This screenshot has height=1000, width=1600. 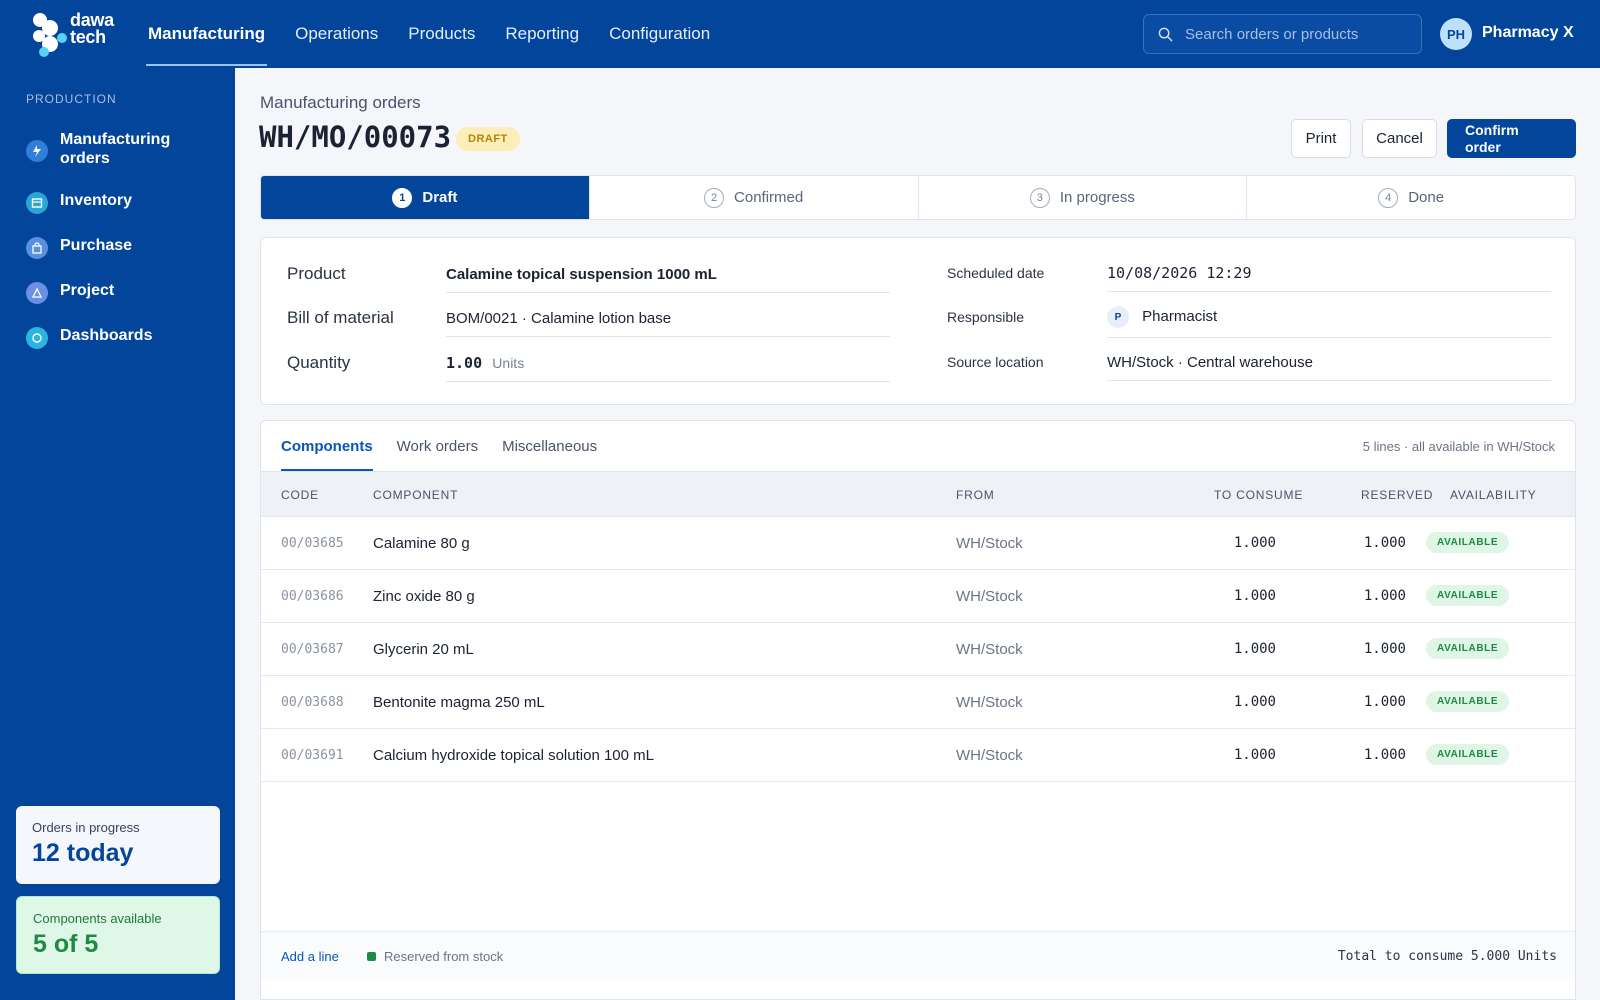 I want to click on sidebar-item-inventory: Inventory, so click(x=79, y=203).